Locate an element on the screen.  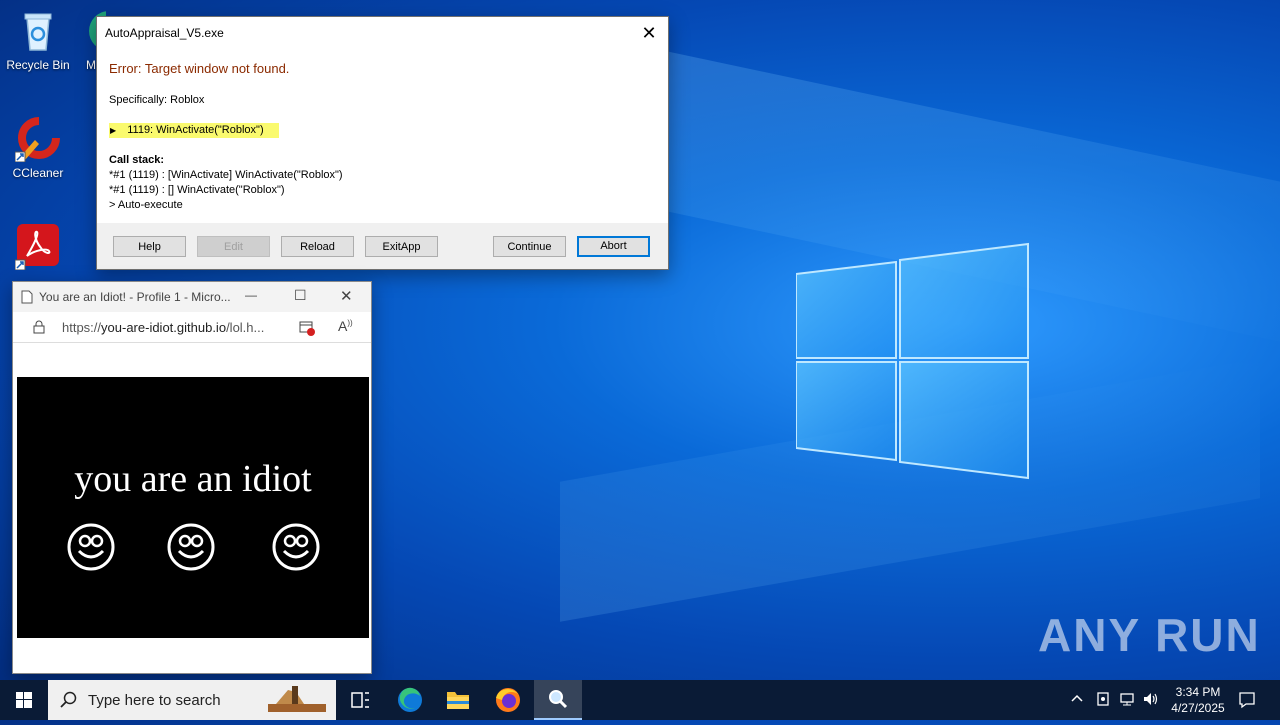
anyrun-watermark: ANY RUN is located at coordinates (1149, 635).